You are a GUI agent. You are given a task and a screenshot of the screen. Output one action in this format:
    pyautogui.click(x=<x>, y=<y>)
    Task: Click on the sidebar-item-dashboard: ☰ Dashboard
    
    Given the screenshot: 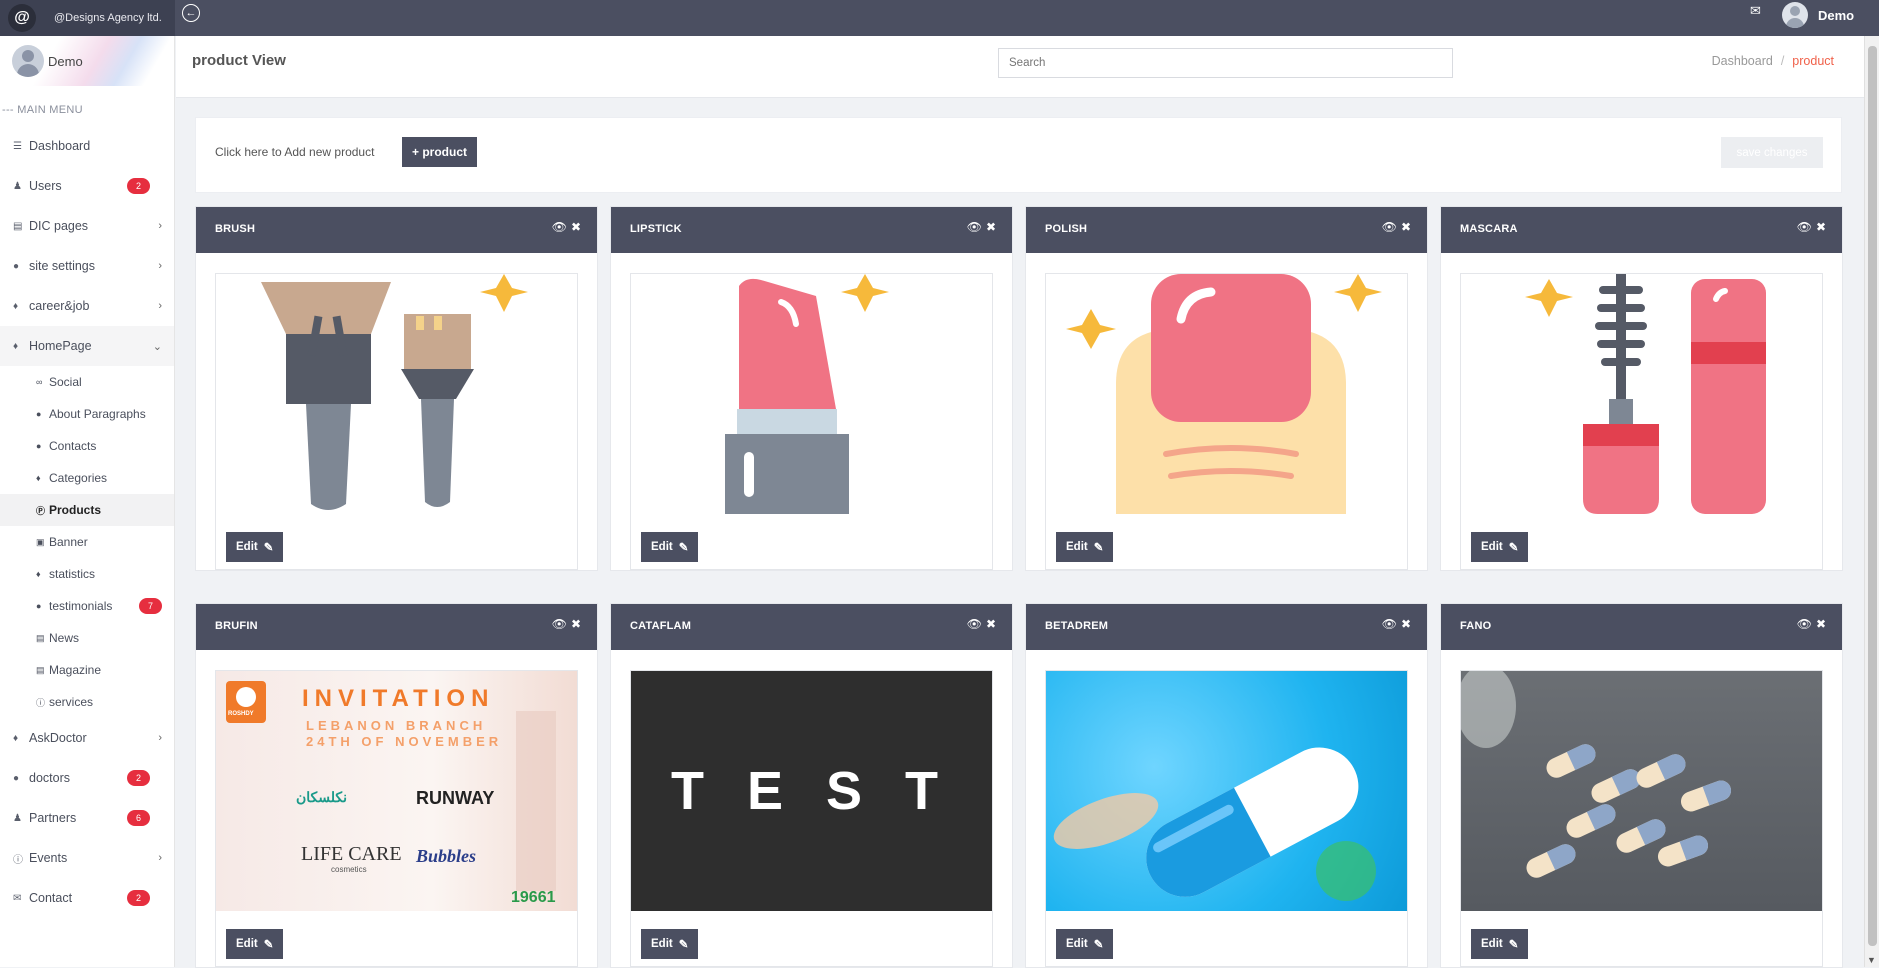 What is the action you would take?
    pyautogui.click(x=87, y=146)
    